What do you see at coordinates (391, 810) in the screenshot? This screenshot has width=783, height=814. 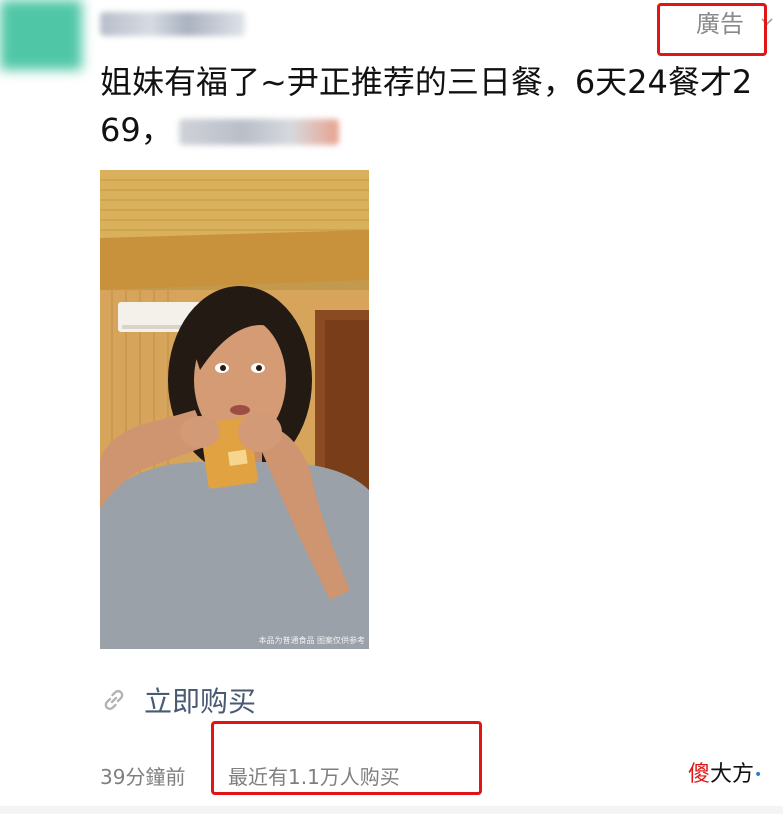 I see `section-divider` at bounding box center [391, 810].